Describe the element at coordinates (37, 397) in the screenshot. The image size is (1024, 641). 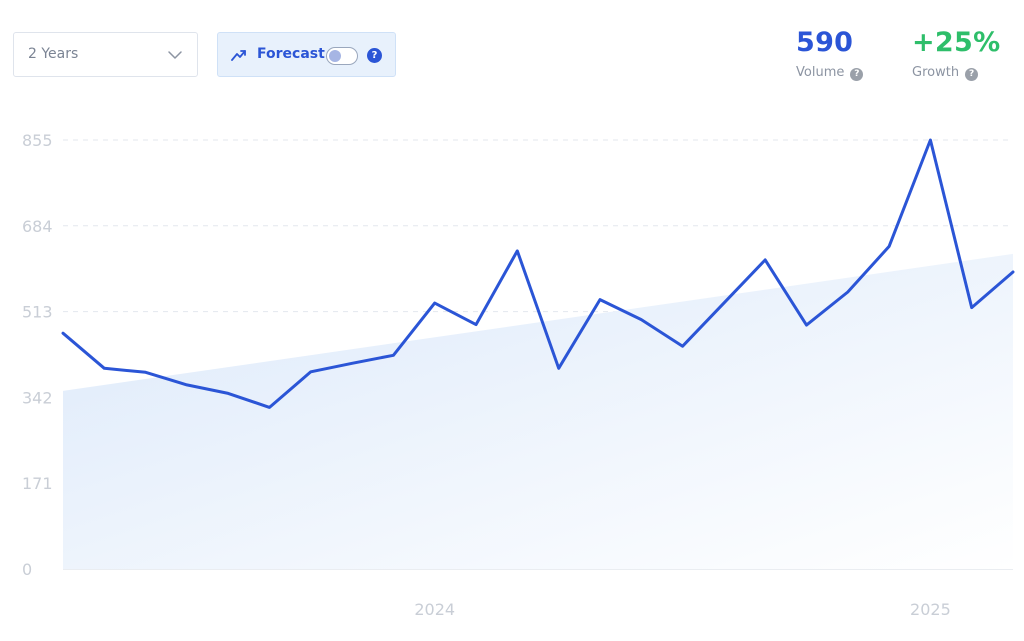
I see `y-tick-label: 342` at that location.